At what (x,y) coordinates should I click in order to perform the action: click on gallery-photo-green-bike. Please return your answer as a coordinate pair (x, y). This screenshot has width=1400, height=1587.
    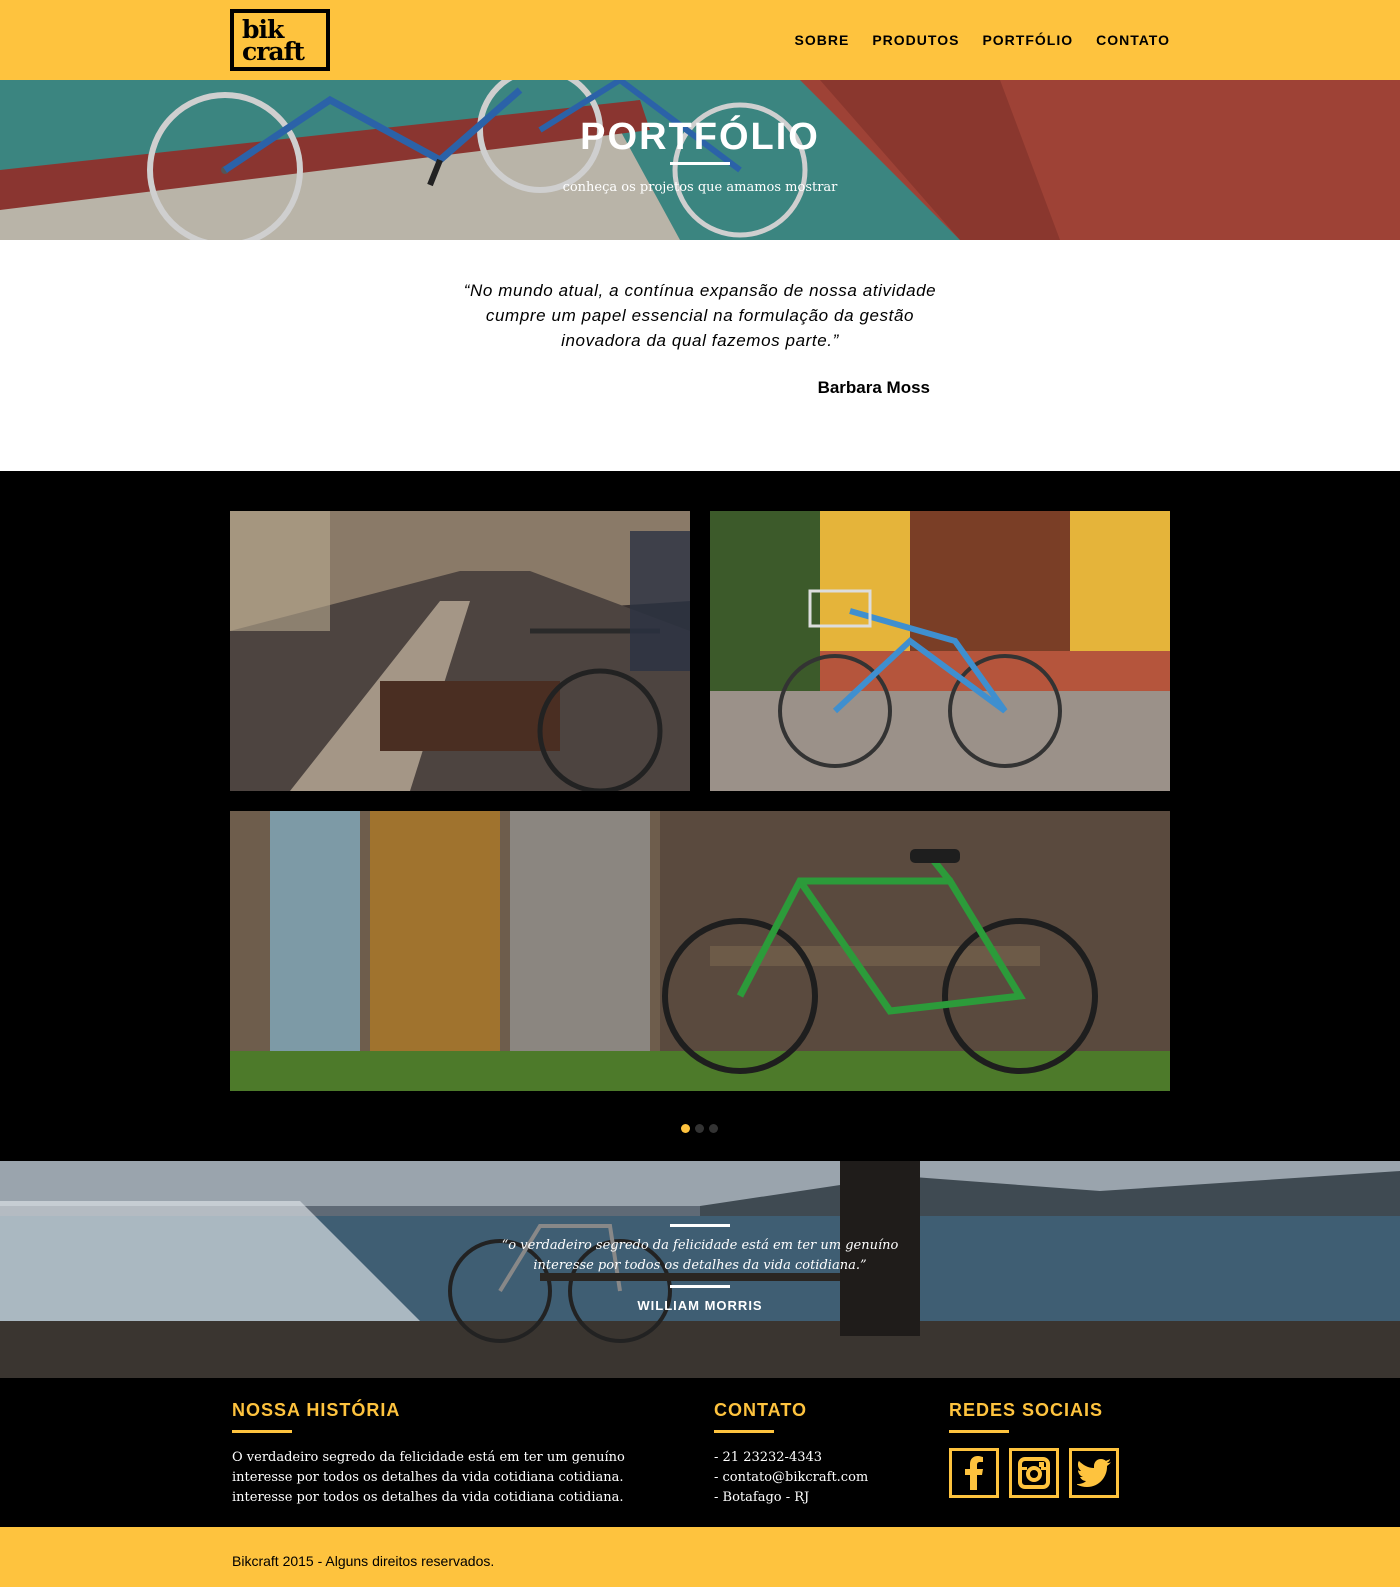
    Looking at the image, I should click on (700, 951).